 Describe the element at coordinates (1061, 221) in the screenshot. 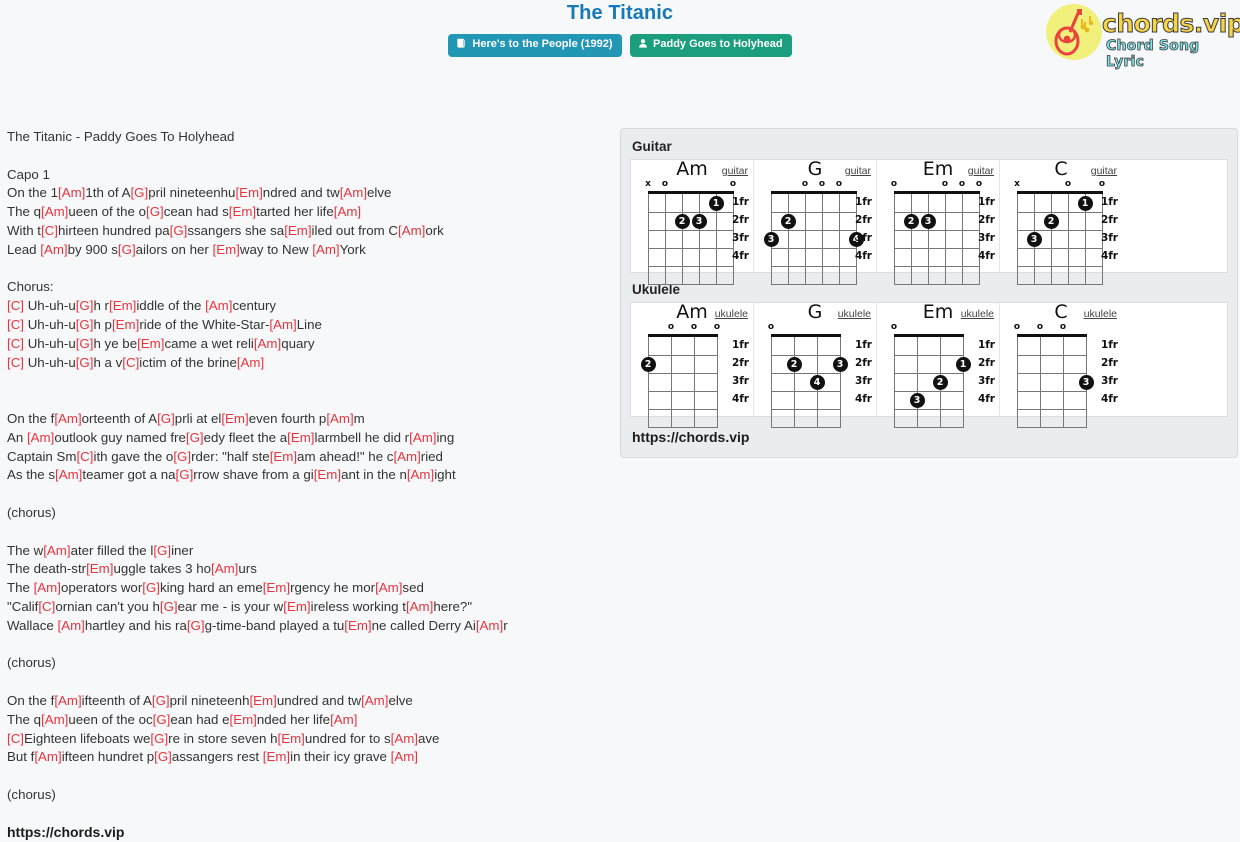

I see `chord-diagram-c-guitar: Cguitar x o o 1 2 3 1fr 2fr 3fr 4fr` at that location.